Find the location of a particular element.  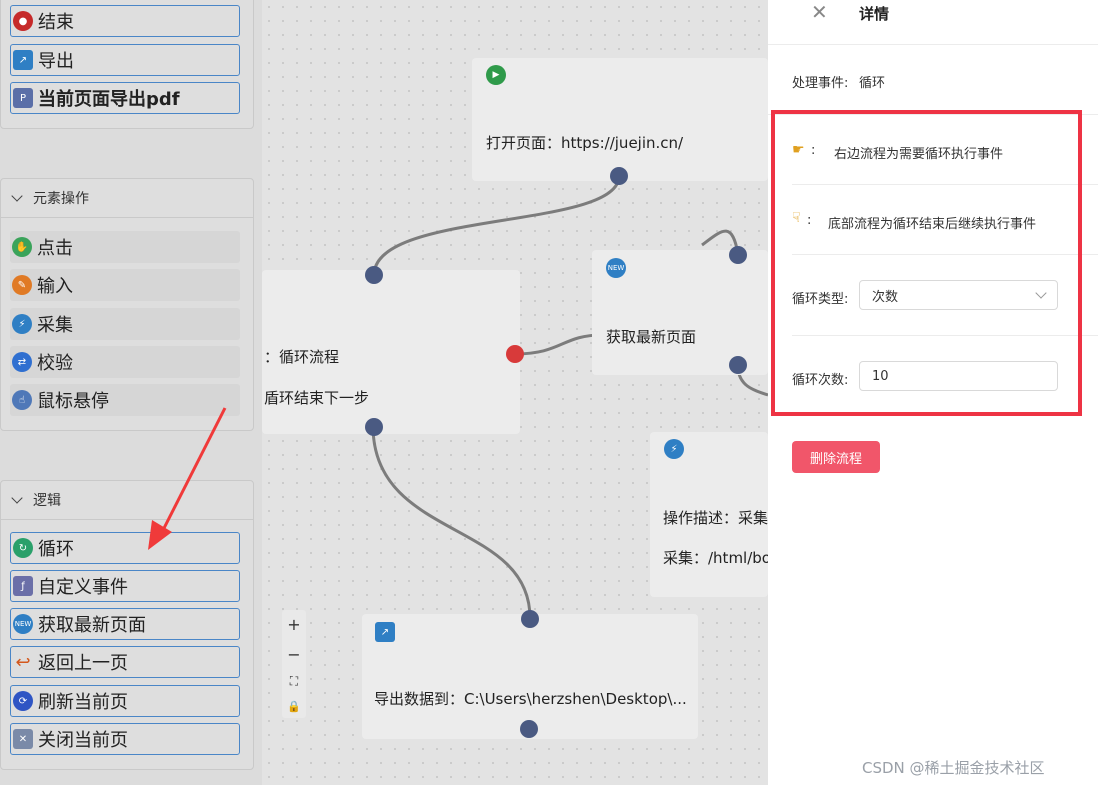

loop-right-handle is located at coordinates (515, 354).